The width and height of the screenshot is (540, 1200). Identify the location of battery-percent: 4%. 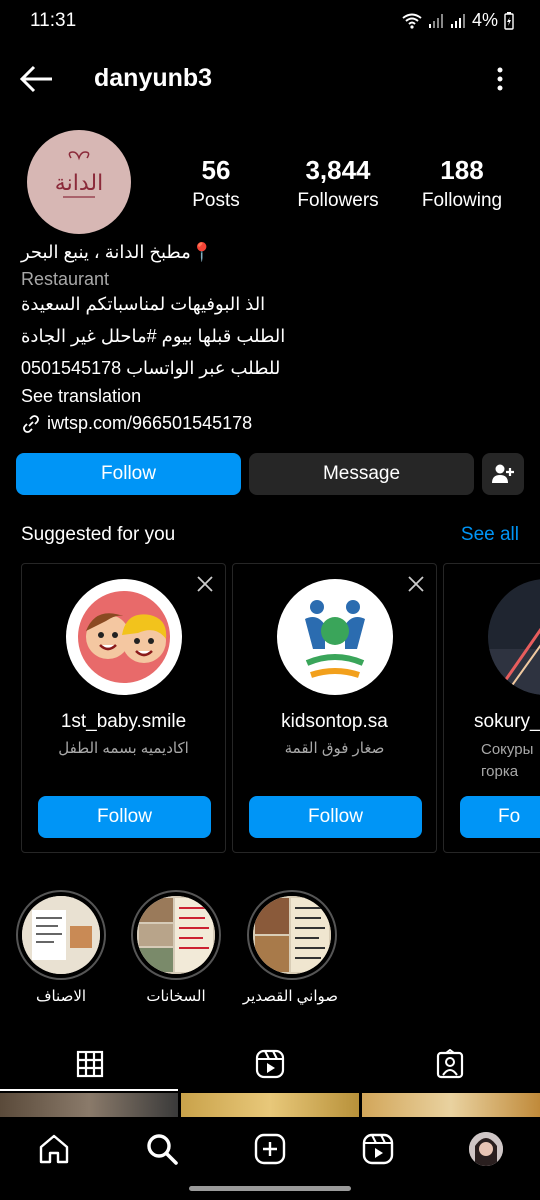
(484, 20).